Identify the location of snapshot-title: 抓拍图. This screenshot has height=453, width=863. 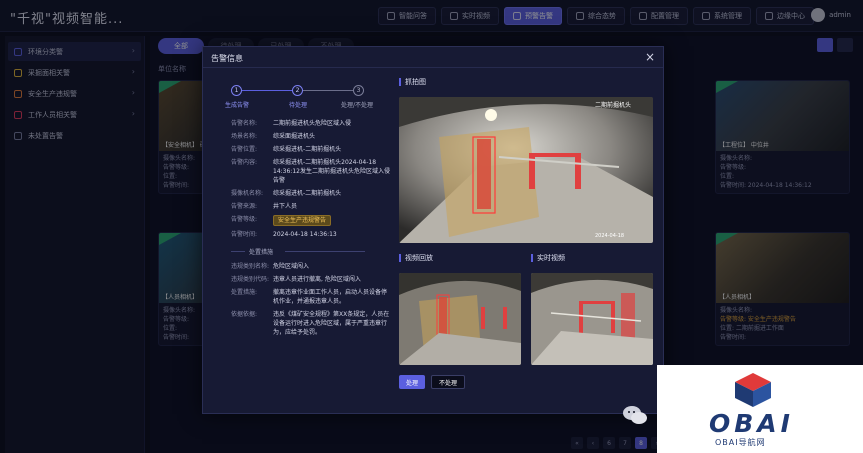
(528, 82).